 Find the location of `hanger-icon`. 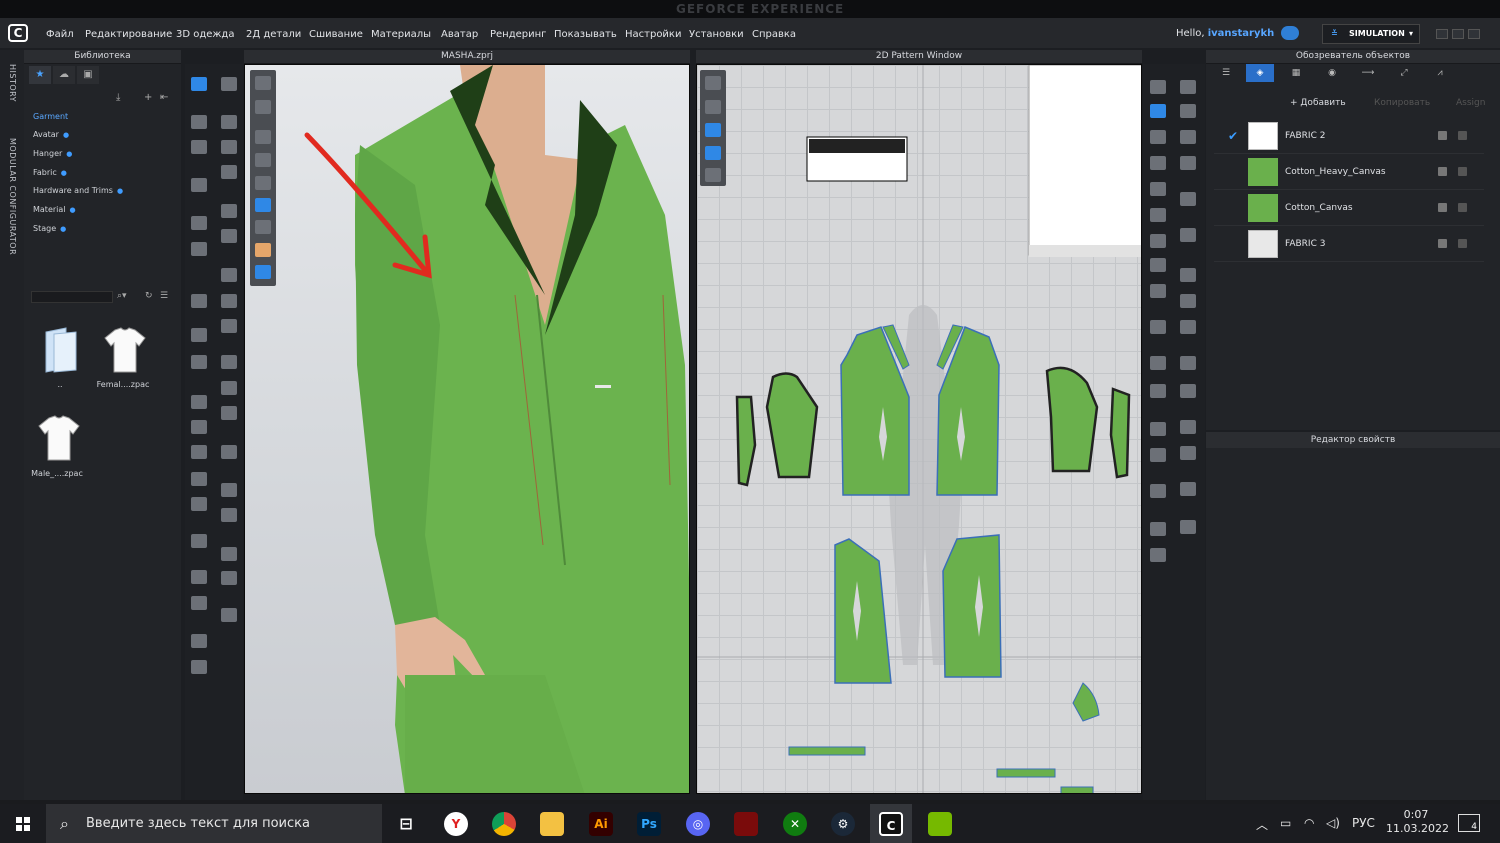

hanger-icon is located at coordinates (199, 504).